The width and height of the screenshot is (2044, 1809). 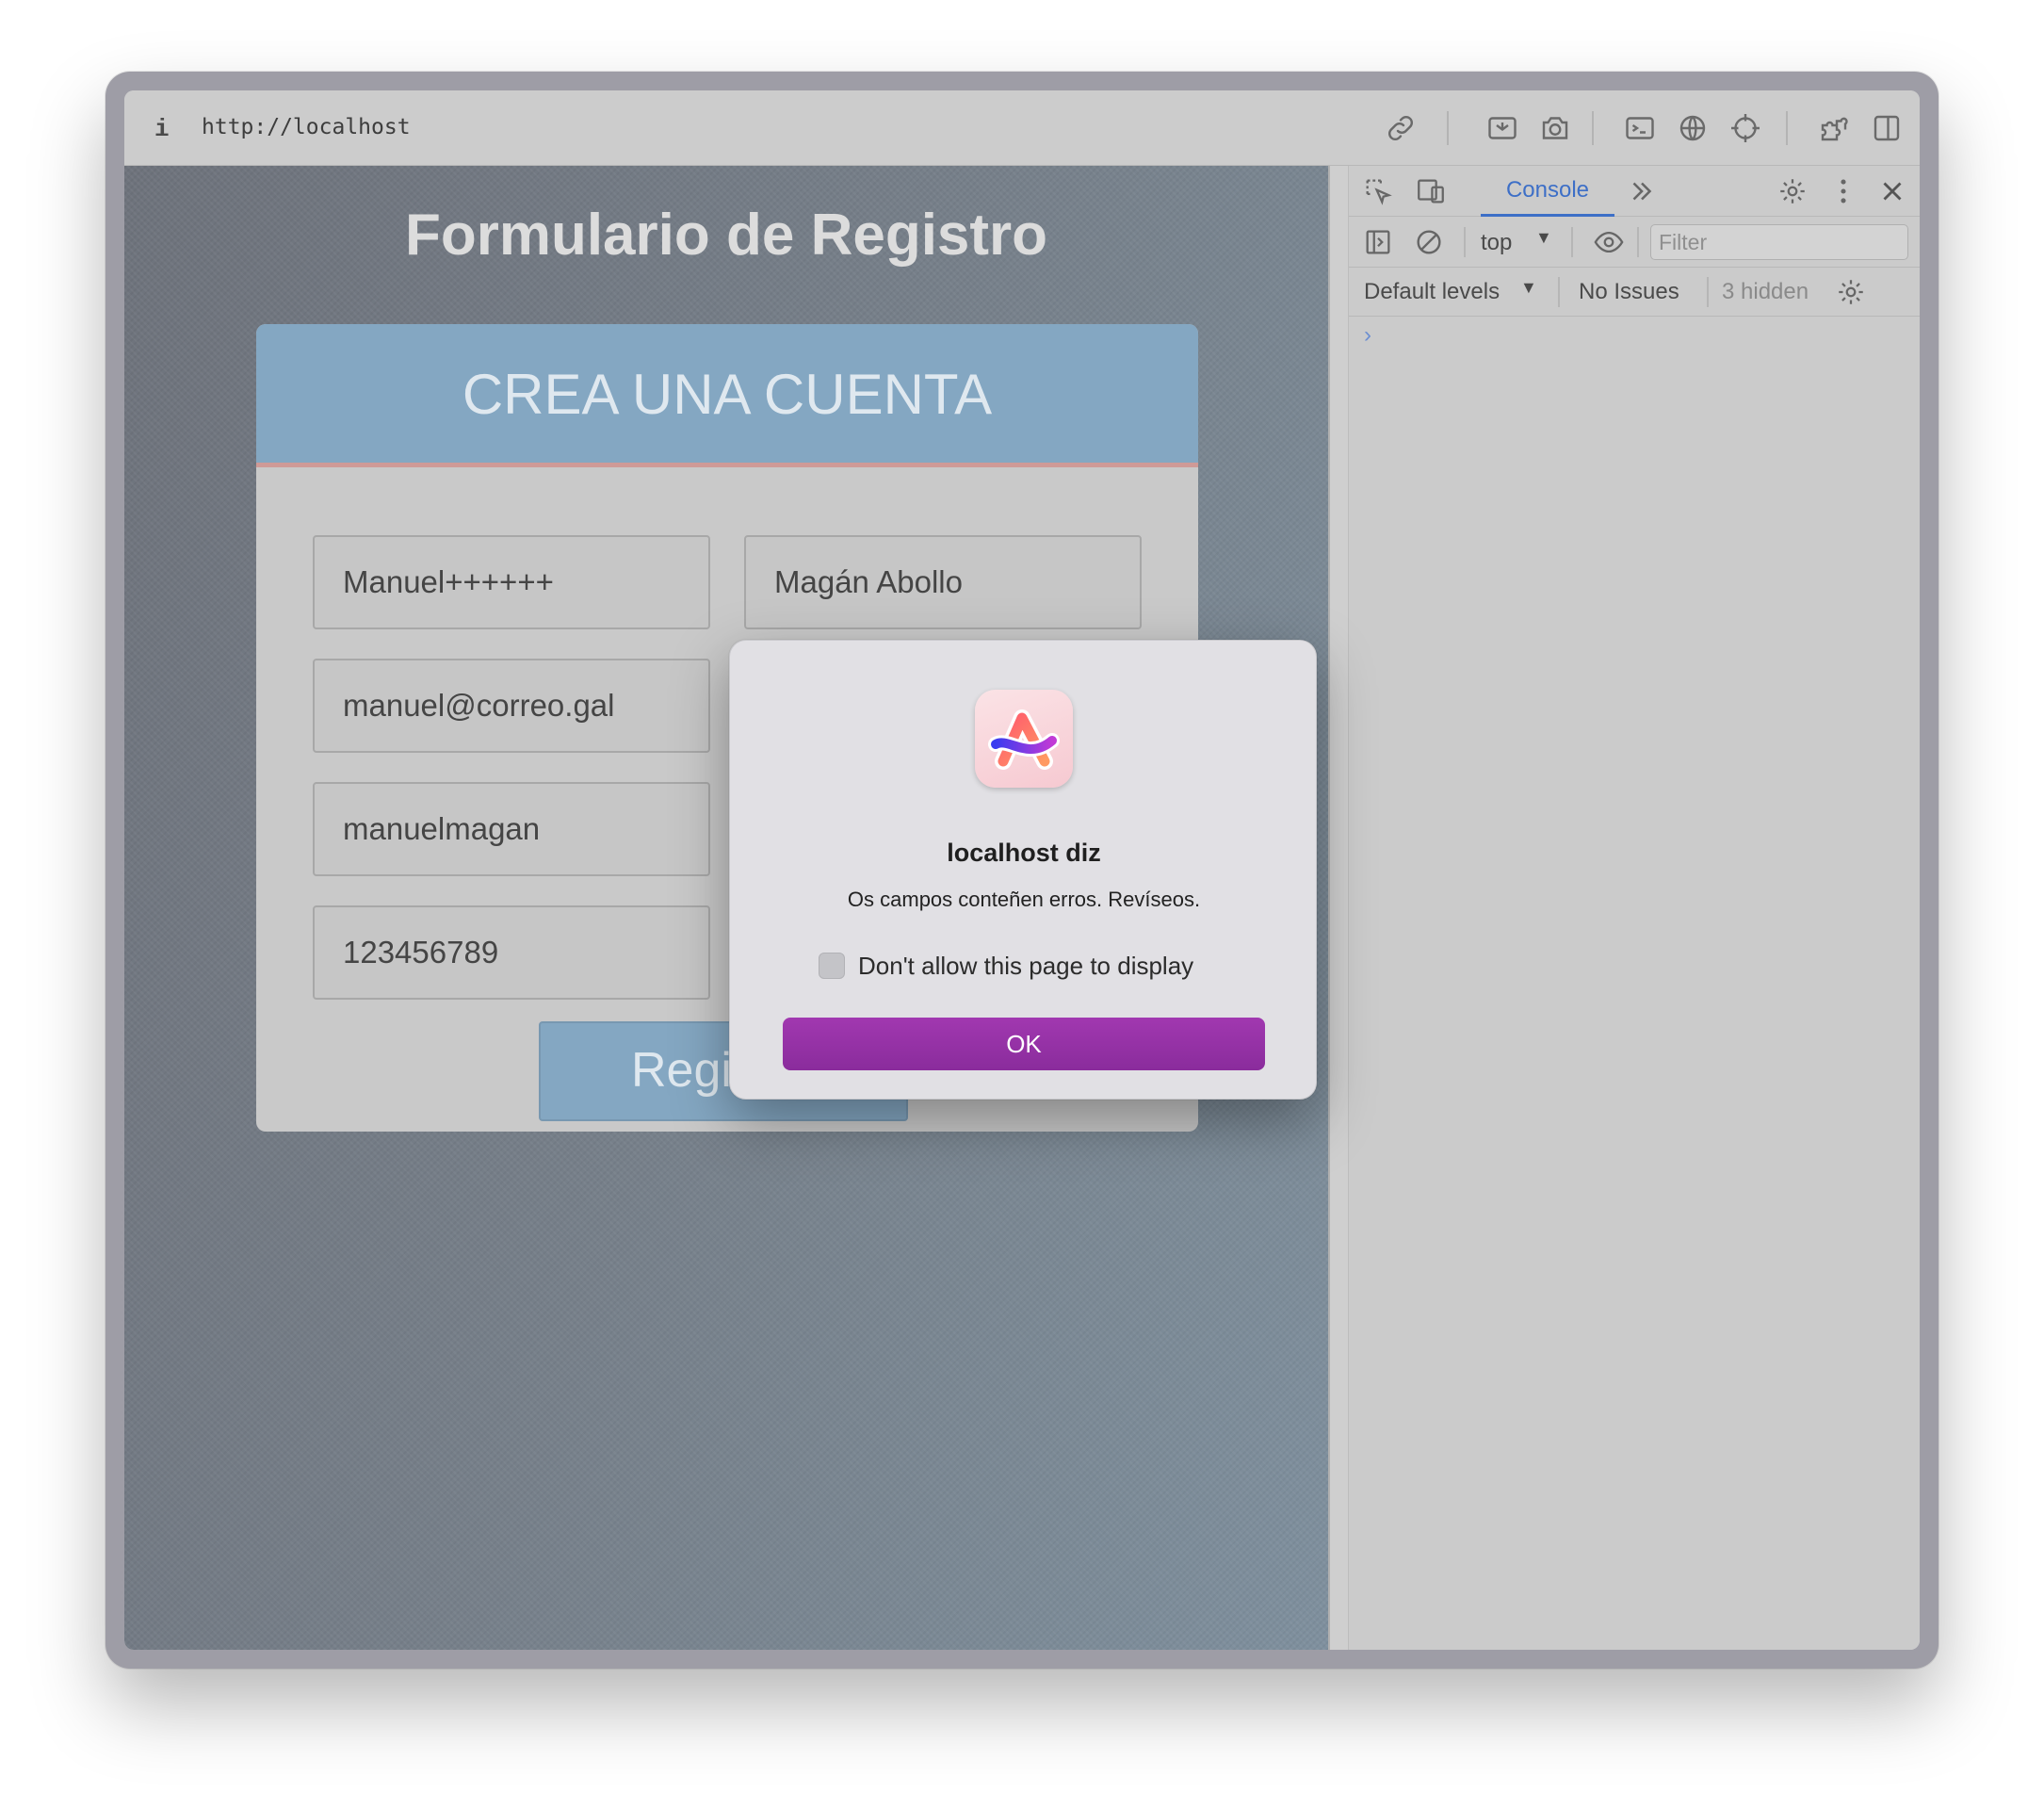 I want to click on camera-icon, so click(x=1555, y=128).